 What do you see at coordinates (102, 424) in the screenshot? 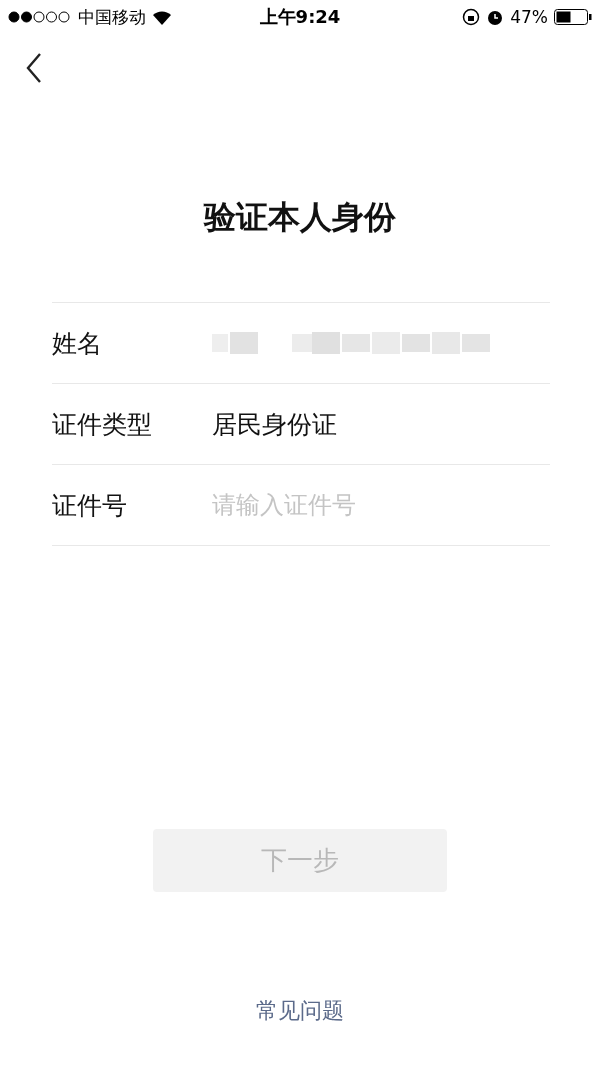
I see `field-label: 证件类型` at bounding box center [102, 424].